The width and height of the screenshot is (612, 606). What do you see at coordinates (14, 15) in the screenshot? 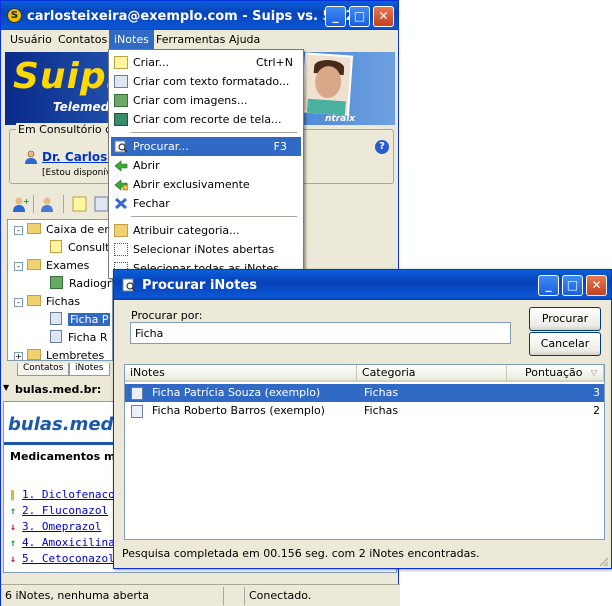
I see `suips-app-icon: S` at bounding box center [14, 15].